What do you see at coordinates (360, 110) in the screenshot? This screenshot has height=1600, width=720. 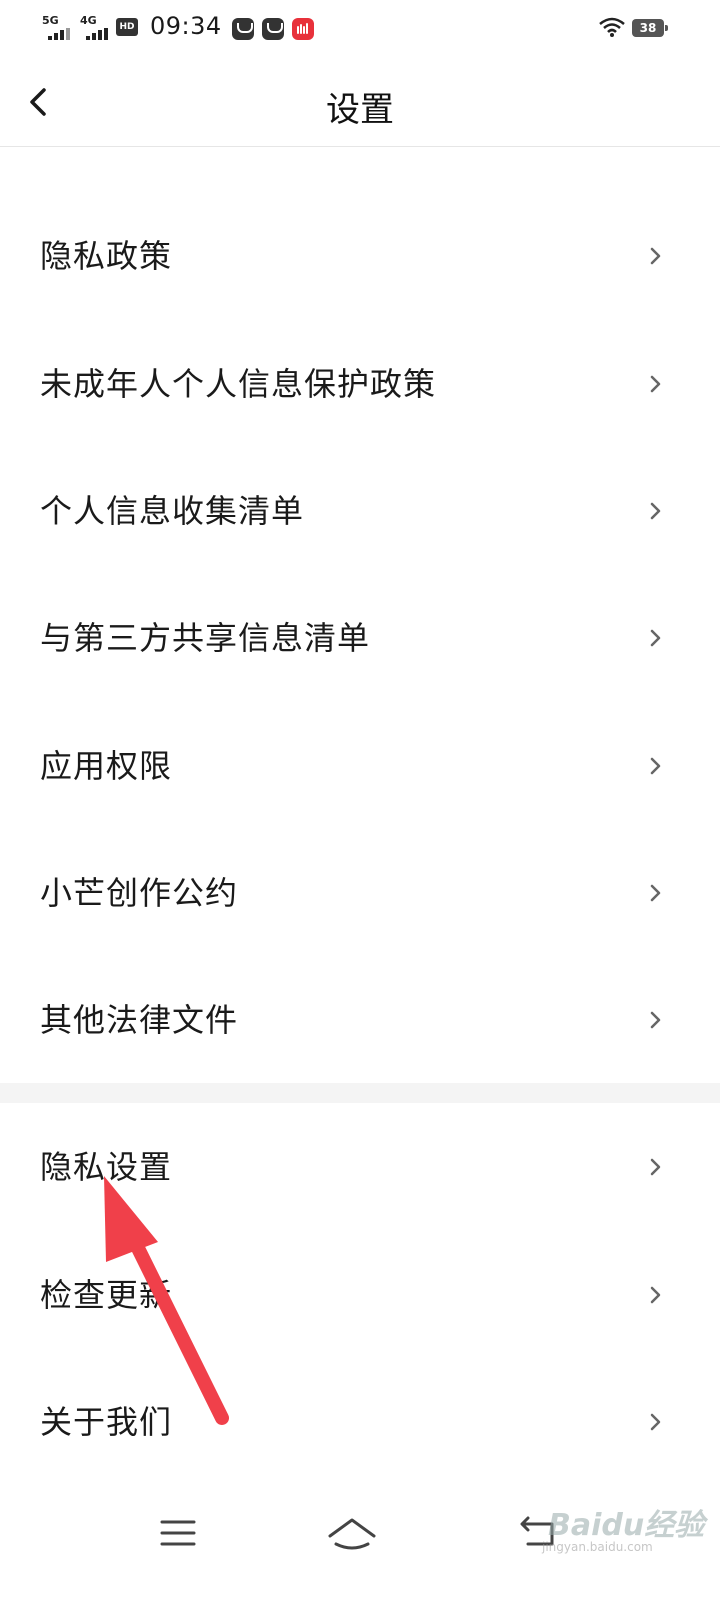 I see `page-title: 设置` at bounding box center [360, 110].